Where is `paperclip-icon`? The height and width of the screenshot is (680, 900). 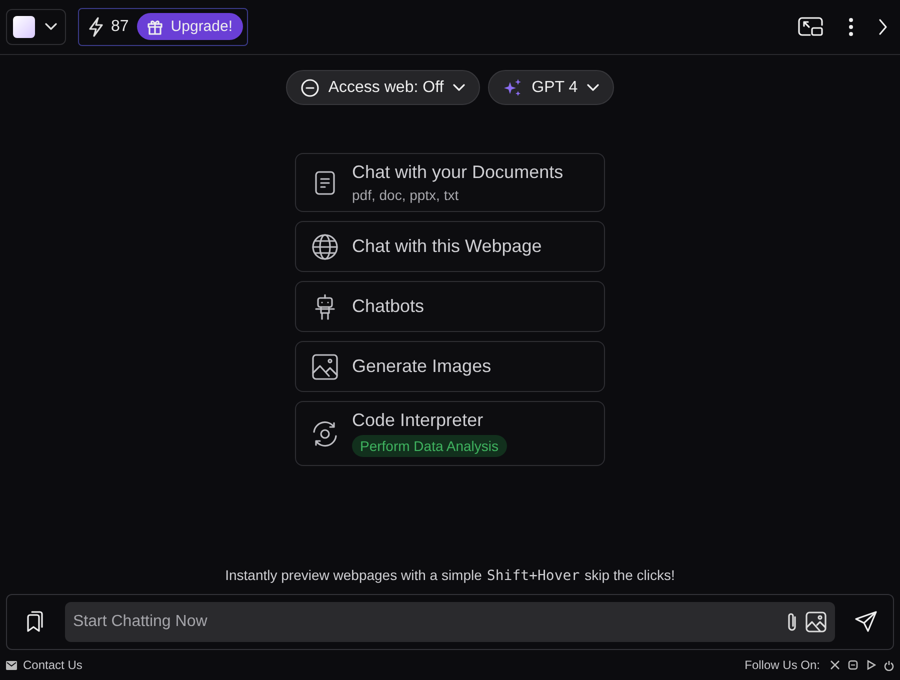
paperclip-icon is located at coordinates (792, 622).